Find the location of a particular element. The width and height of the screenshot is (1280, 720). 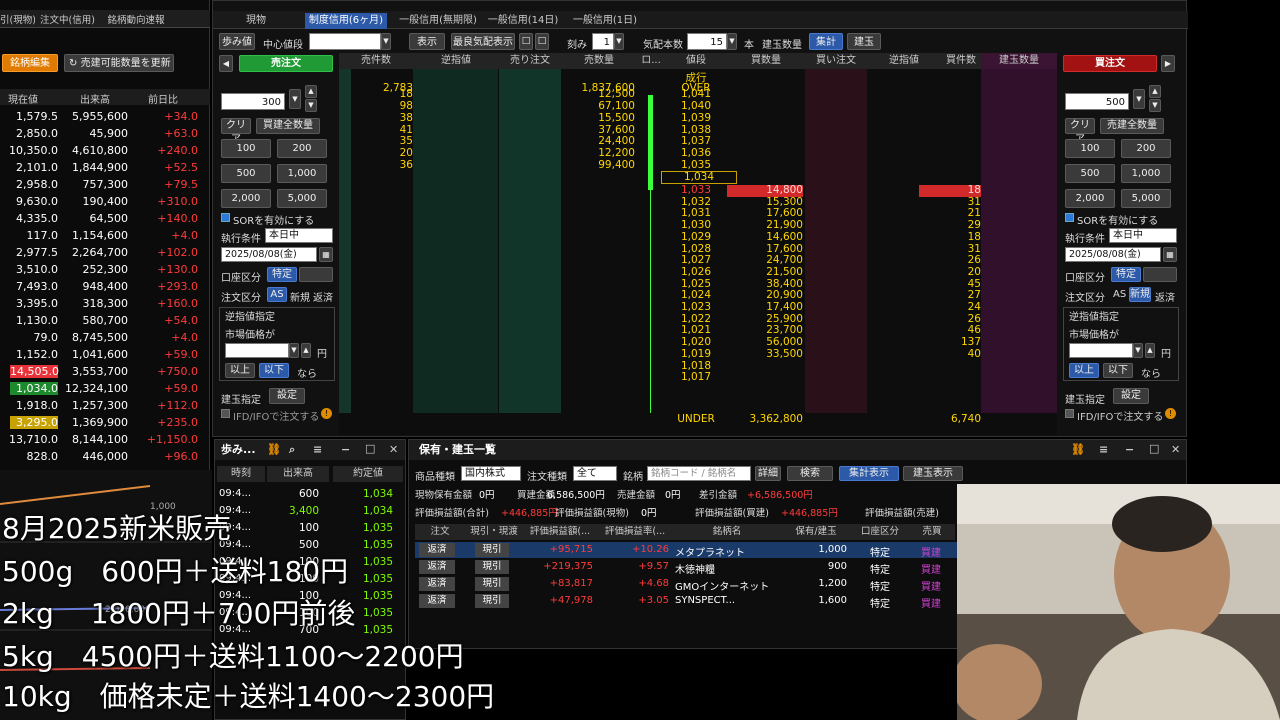

buy-panel-collapse: ▶ is located at coordinates (1168, 63).